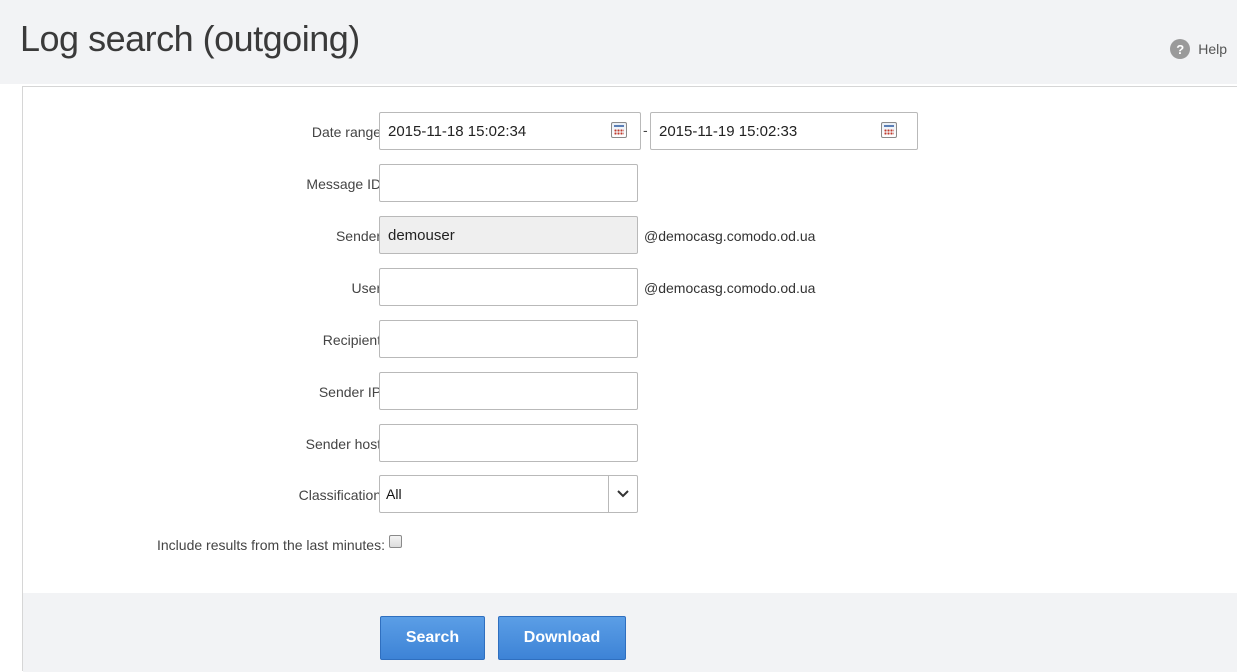 The height and width of the screenshot is (672, 1237). What do you see at coordinates (395, 541) in the screenshot?
I see `include-recent-checkbox` at bounding box center [395, 541].